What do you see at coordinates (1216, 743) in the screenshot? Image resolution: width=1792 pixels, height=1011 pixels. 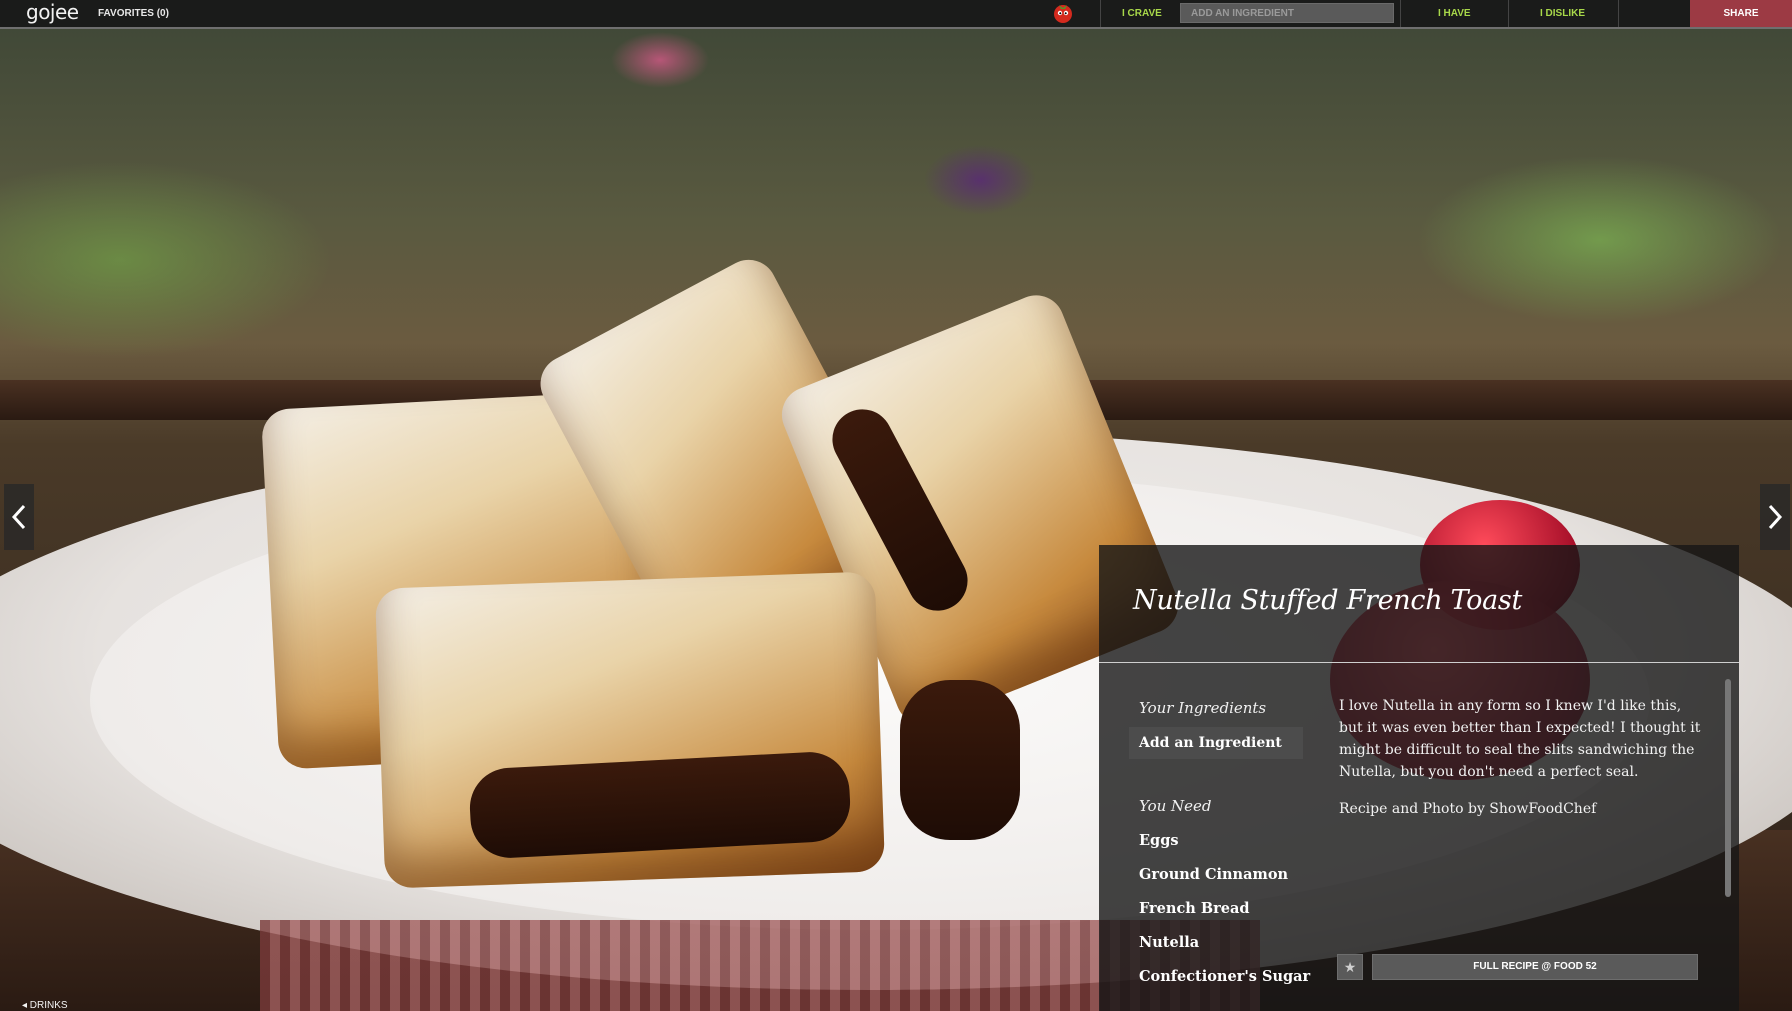 I see `add-ingredient-button: Add an Ingredient` at bounding box center [1216, 743].